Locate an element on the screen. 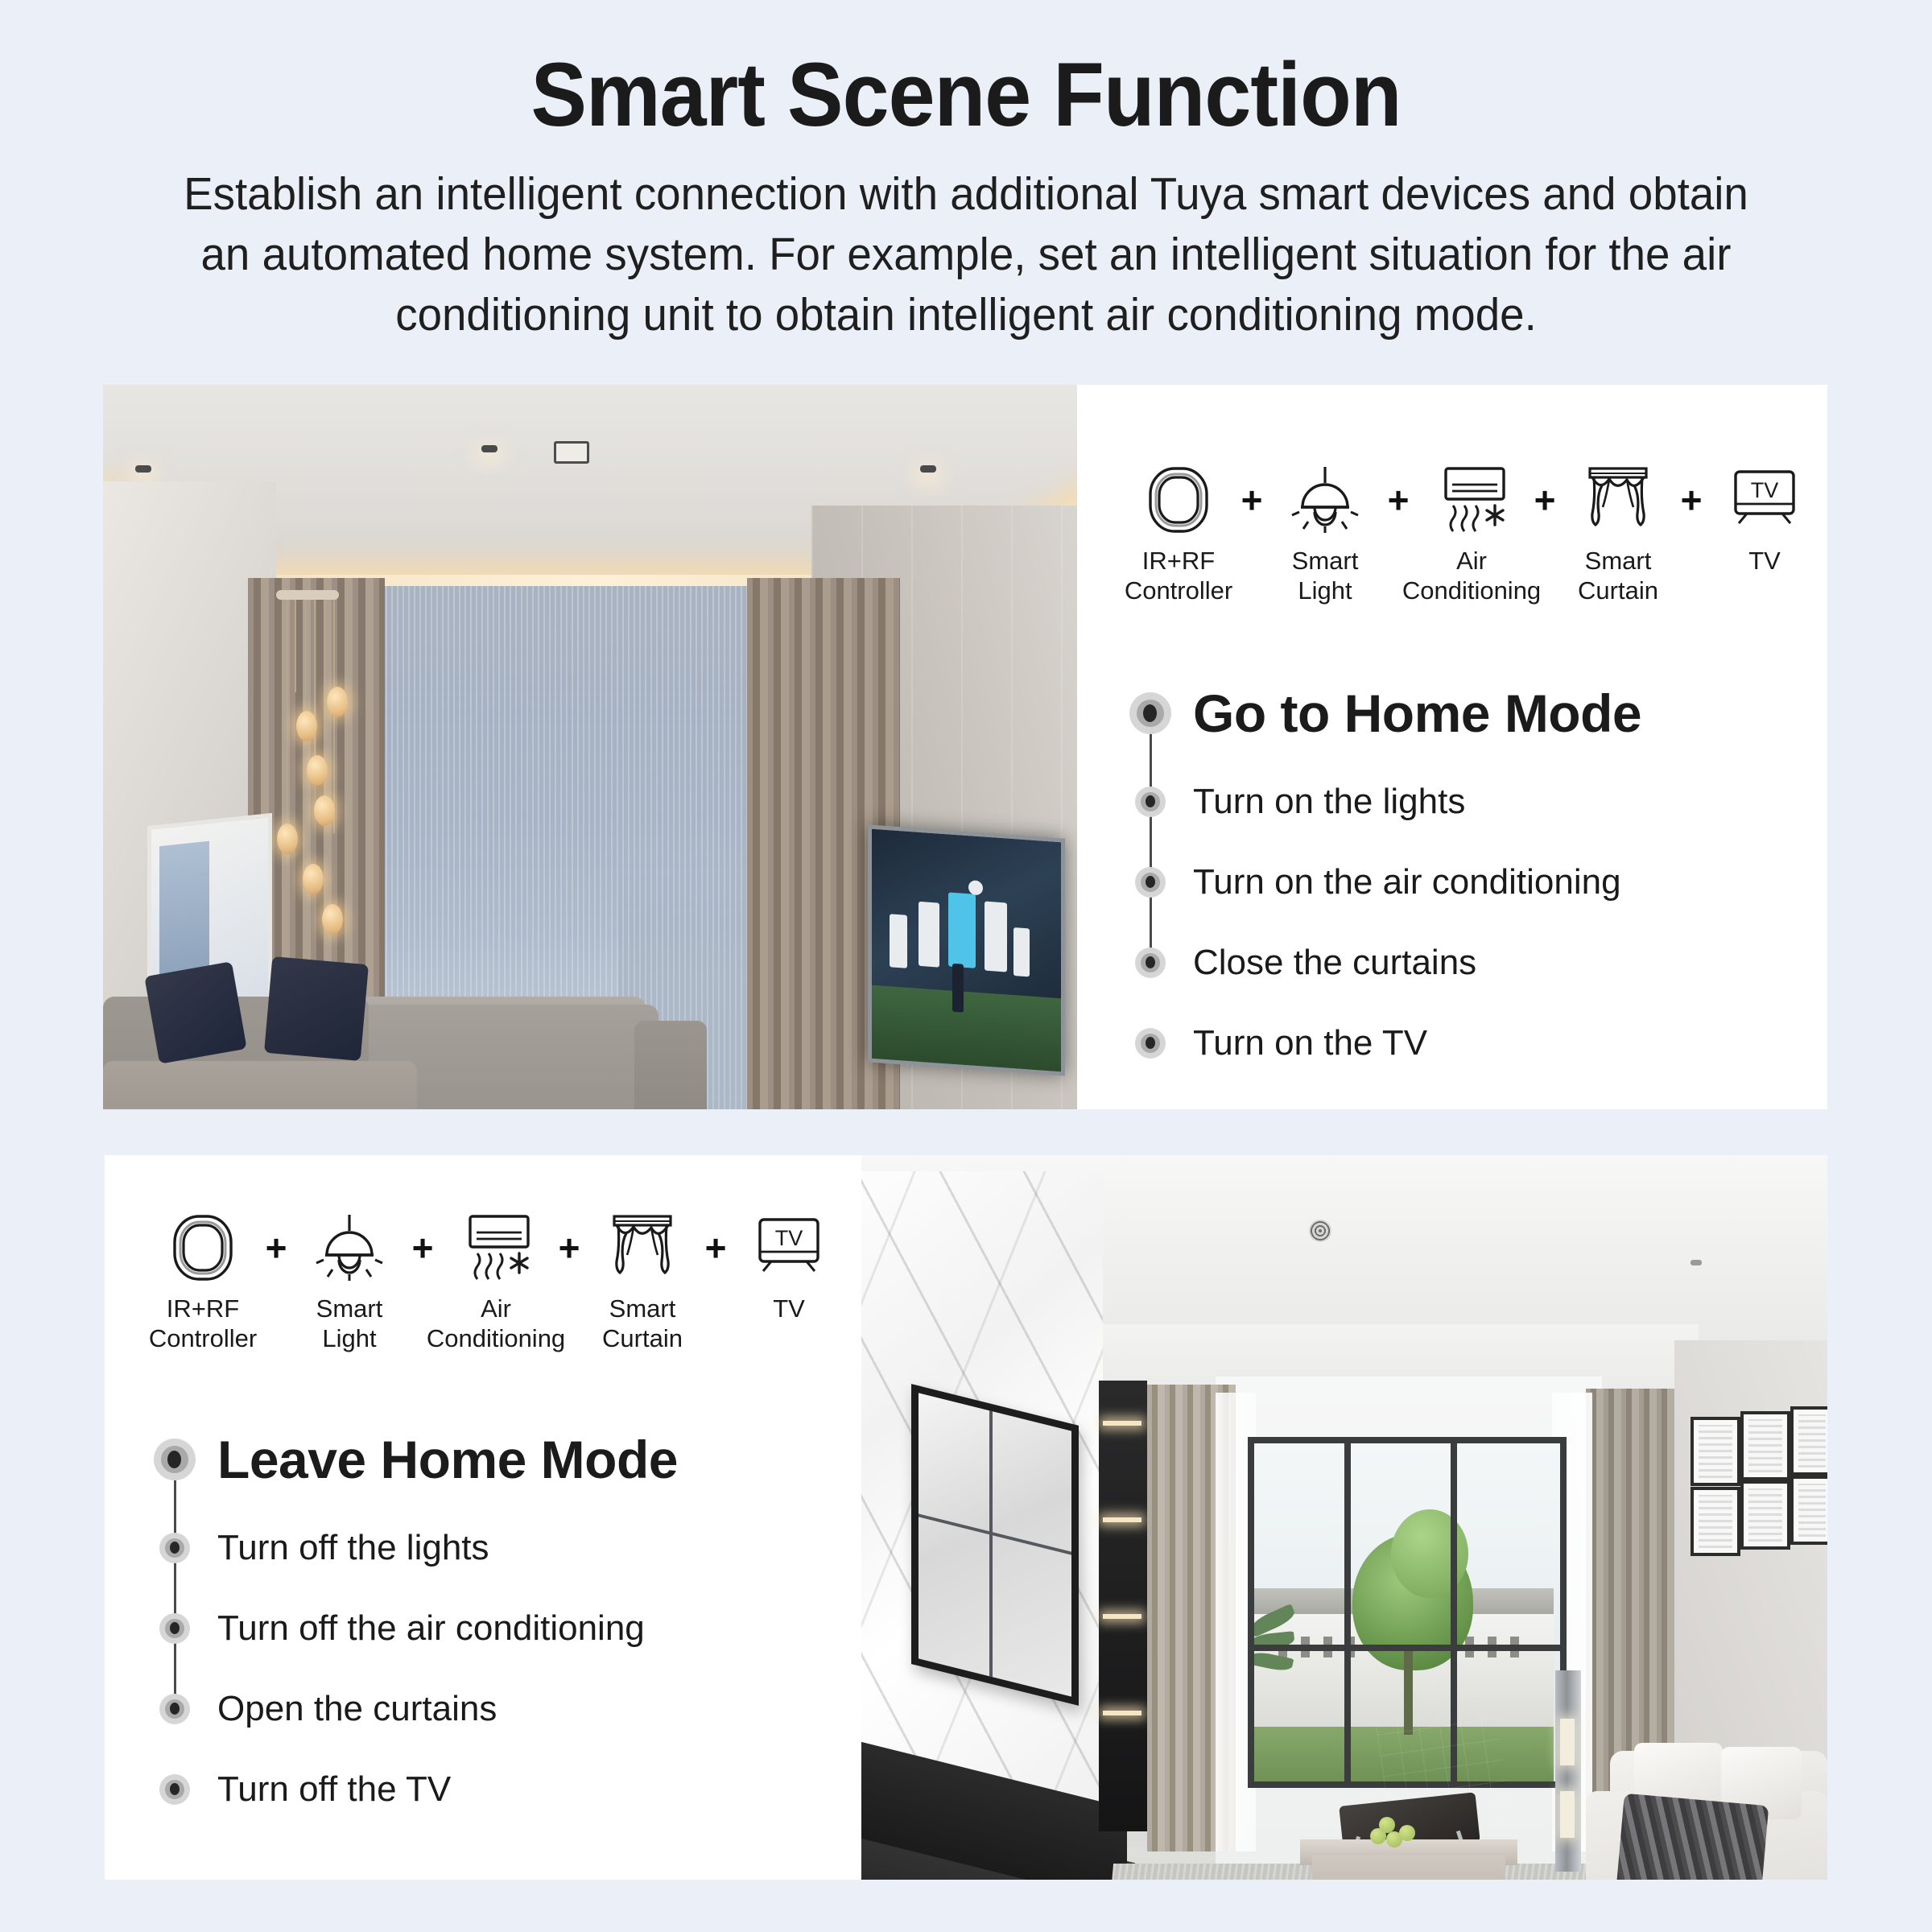  timeline-step: Turn on the TV is located at coordinates (1473, 1043).